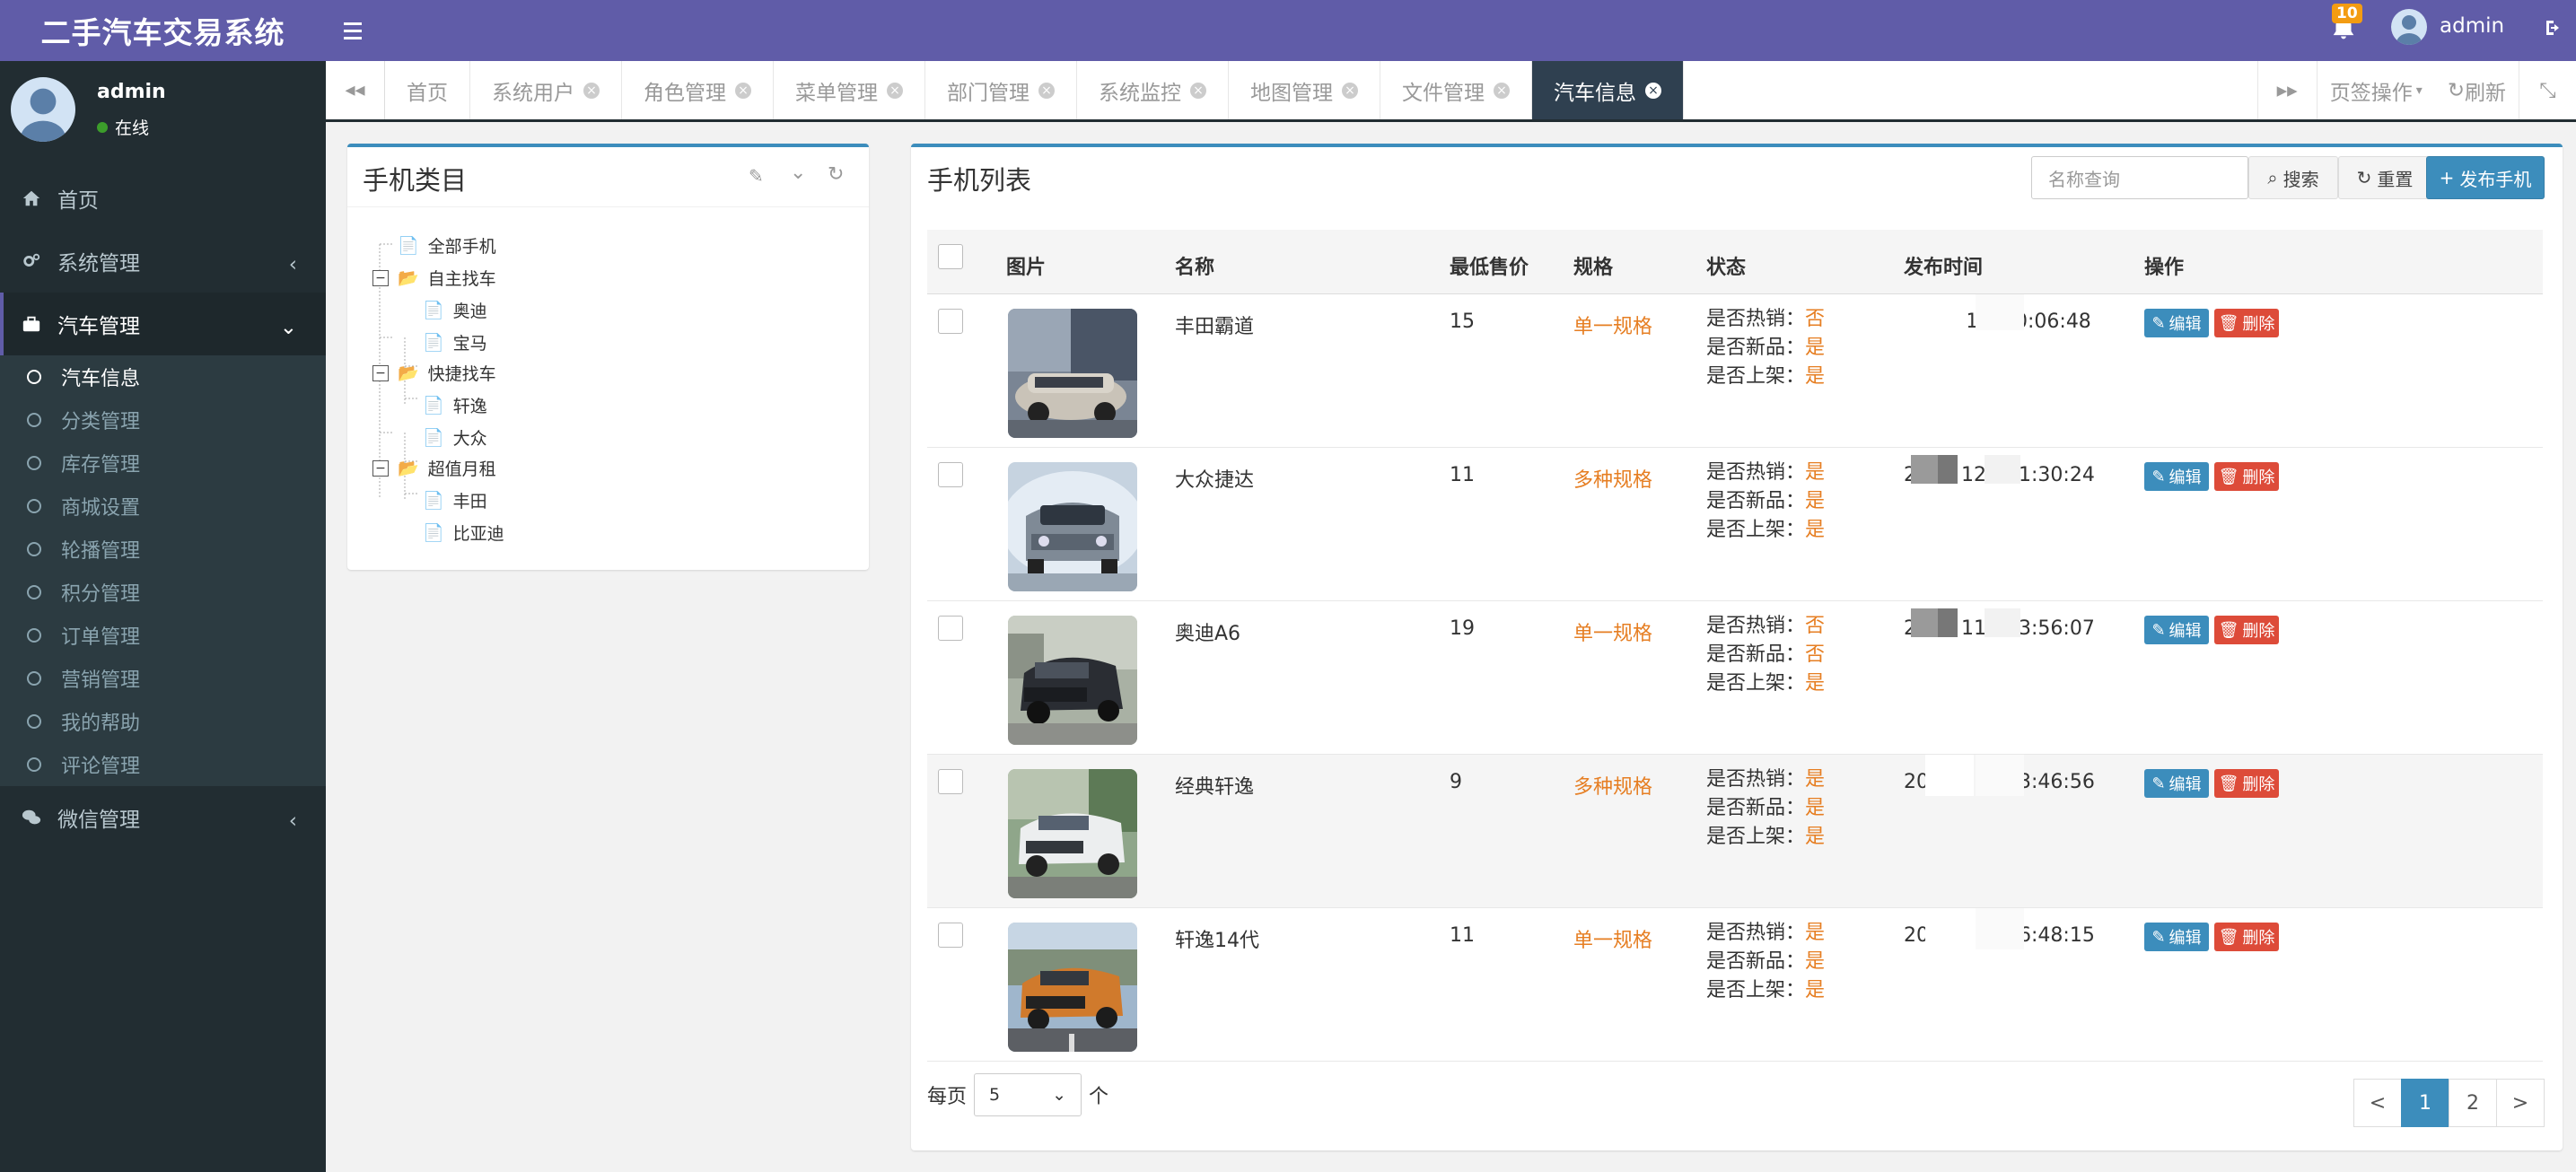  Describe the element at coordinates (1028, 1095) in the screenshot. I see `per-page-select: 5 ⌄` at that location.